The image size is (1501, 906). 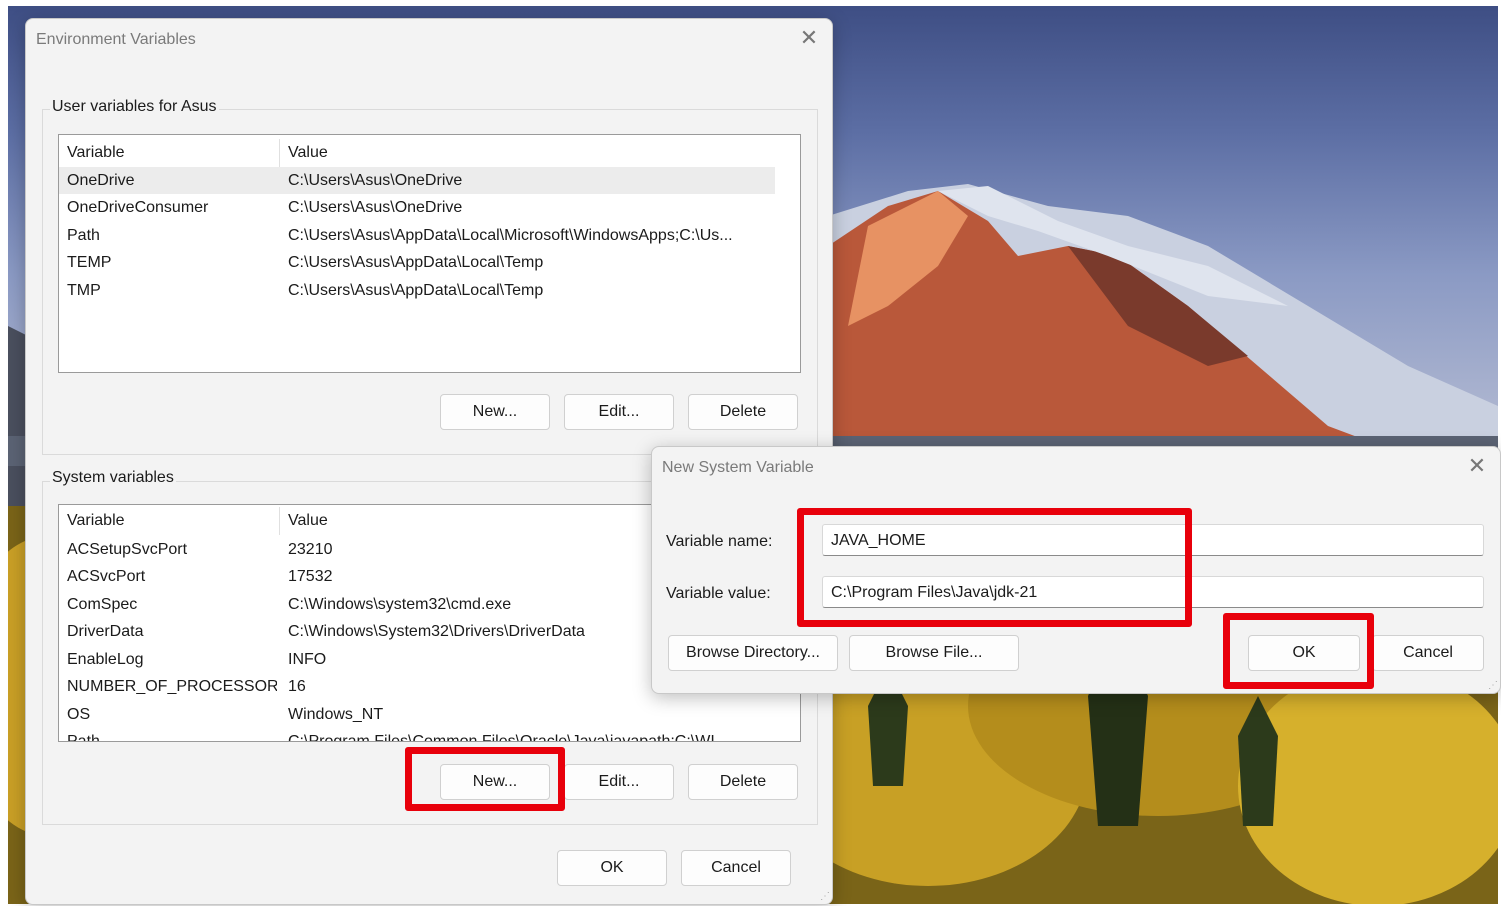 What do you see at coordinates (336, 714) in the screenshot?
I see `variable-value-cell: Windows_NT` at bounding box center [336, 714].